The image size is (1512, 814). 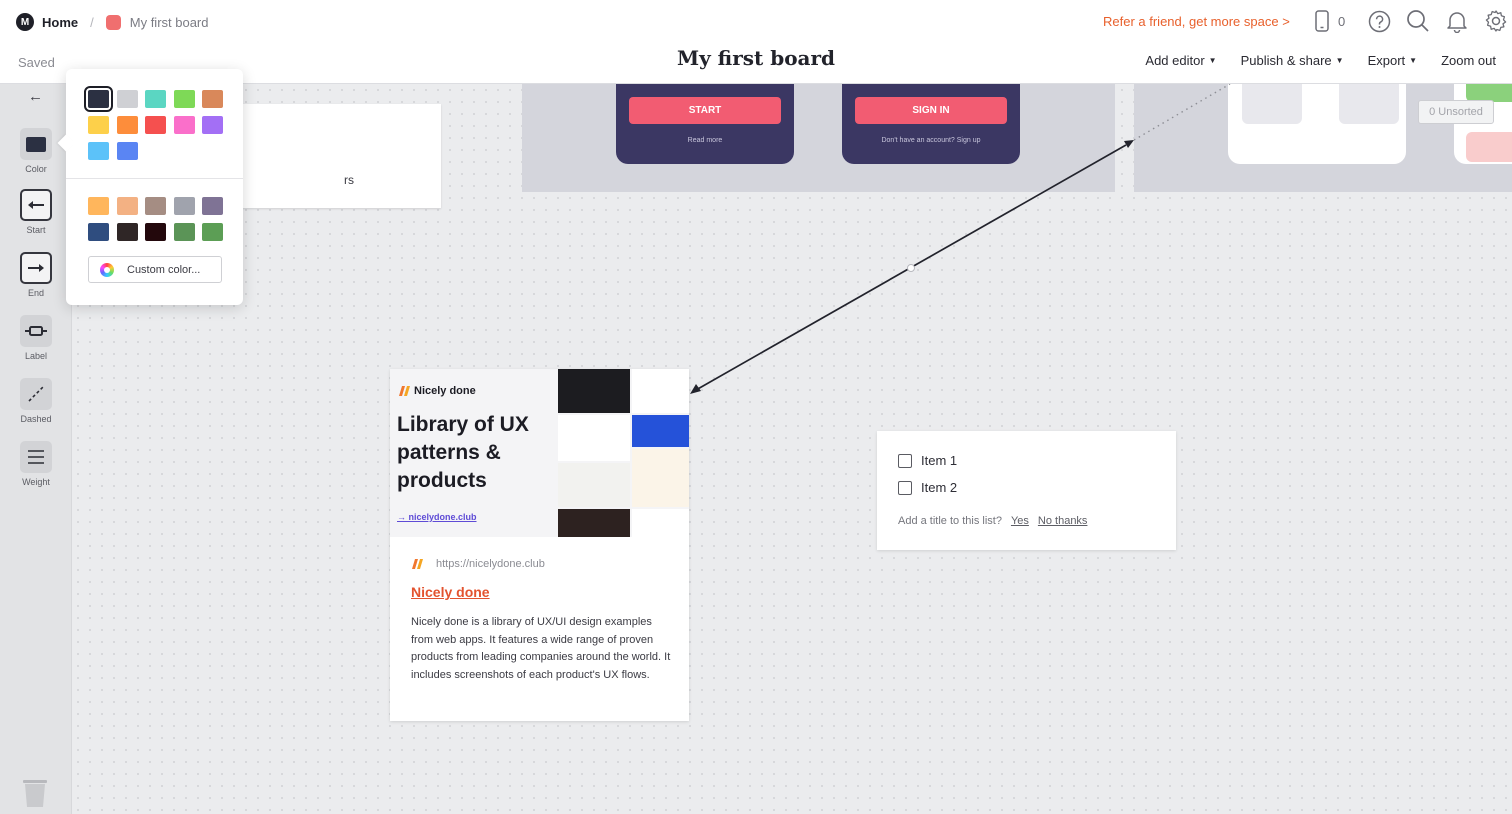 I want to click on help-icon, so click(x=1379, y=21).